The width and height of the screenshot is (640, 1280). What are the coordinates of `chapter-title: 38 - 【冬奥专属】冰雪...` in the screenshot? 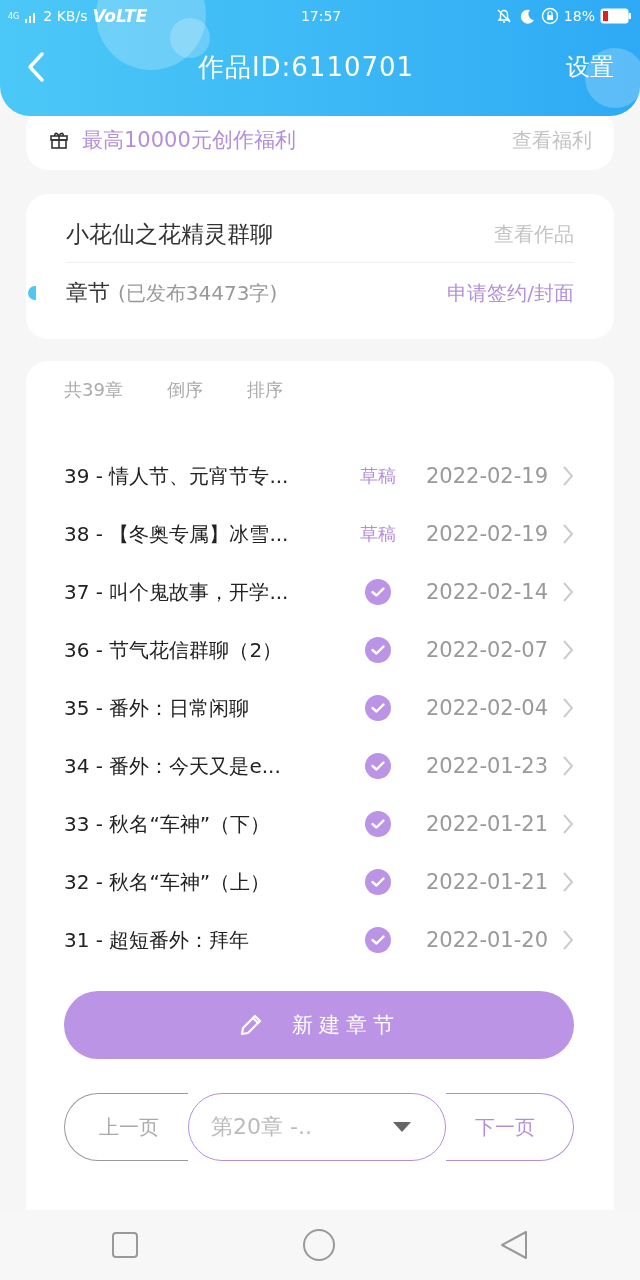 It's located at (177, 534).